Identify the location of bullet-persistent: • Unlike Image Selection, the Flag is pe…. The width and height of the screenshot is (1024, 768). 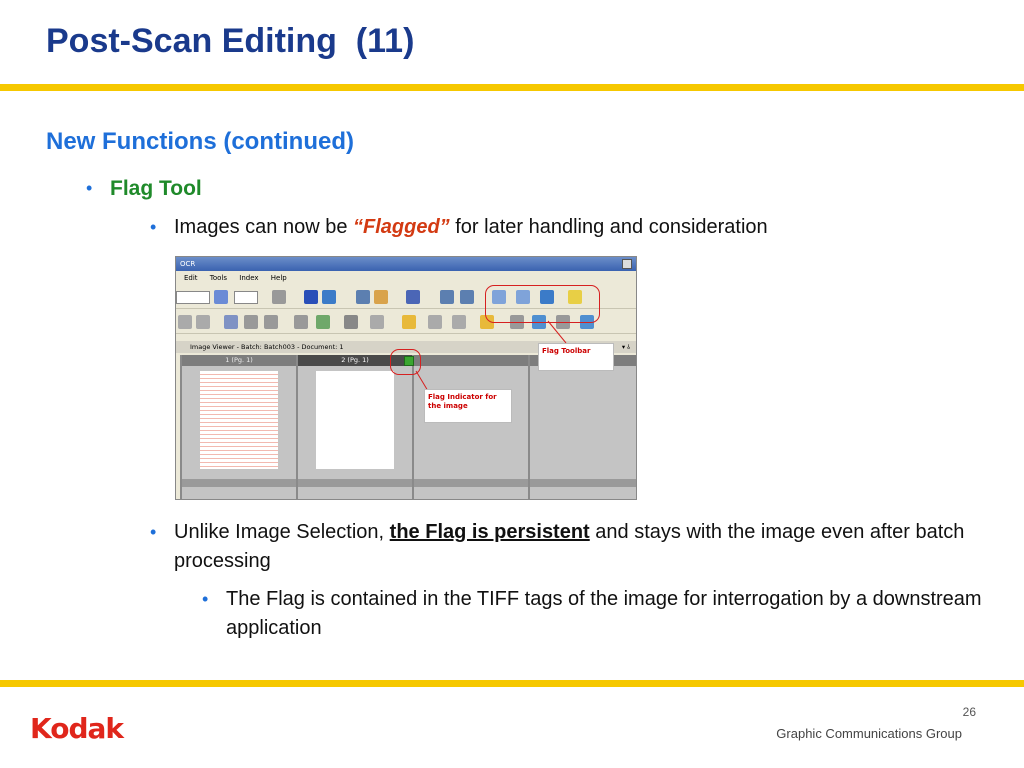
(562, 547).